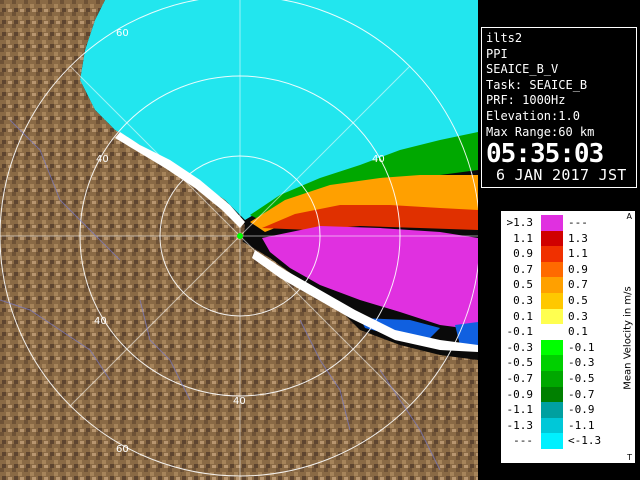  I want to click on legend-row: 1.1 1.3, so click(561, 238).